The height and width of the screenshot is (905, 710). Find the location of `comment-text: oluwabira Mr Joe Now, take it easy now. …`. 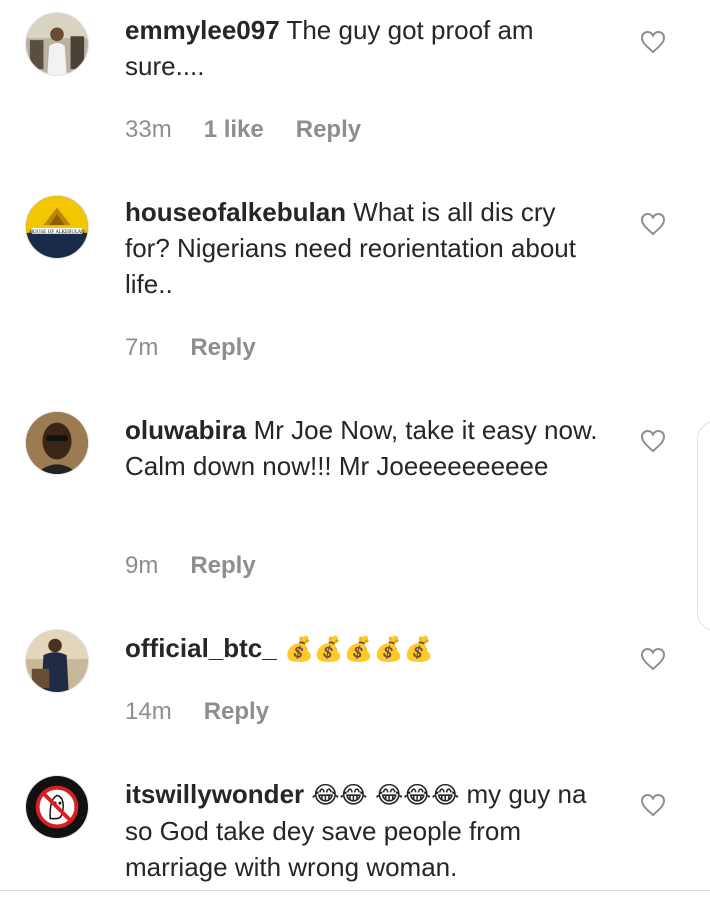

comment-text: oluwabira Mr Joe Now, take it easy now. … is located at coordinates (365, 448).